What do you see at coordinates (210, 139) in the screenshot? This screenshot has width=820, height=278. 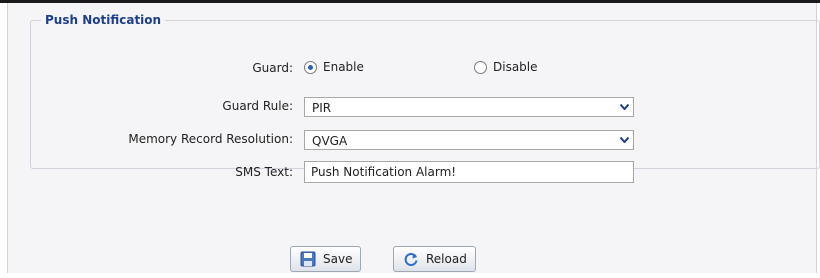 I see `memory-record-resolution-label: Memory Record Resolution:` at bounding box center [210, 139].